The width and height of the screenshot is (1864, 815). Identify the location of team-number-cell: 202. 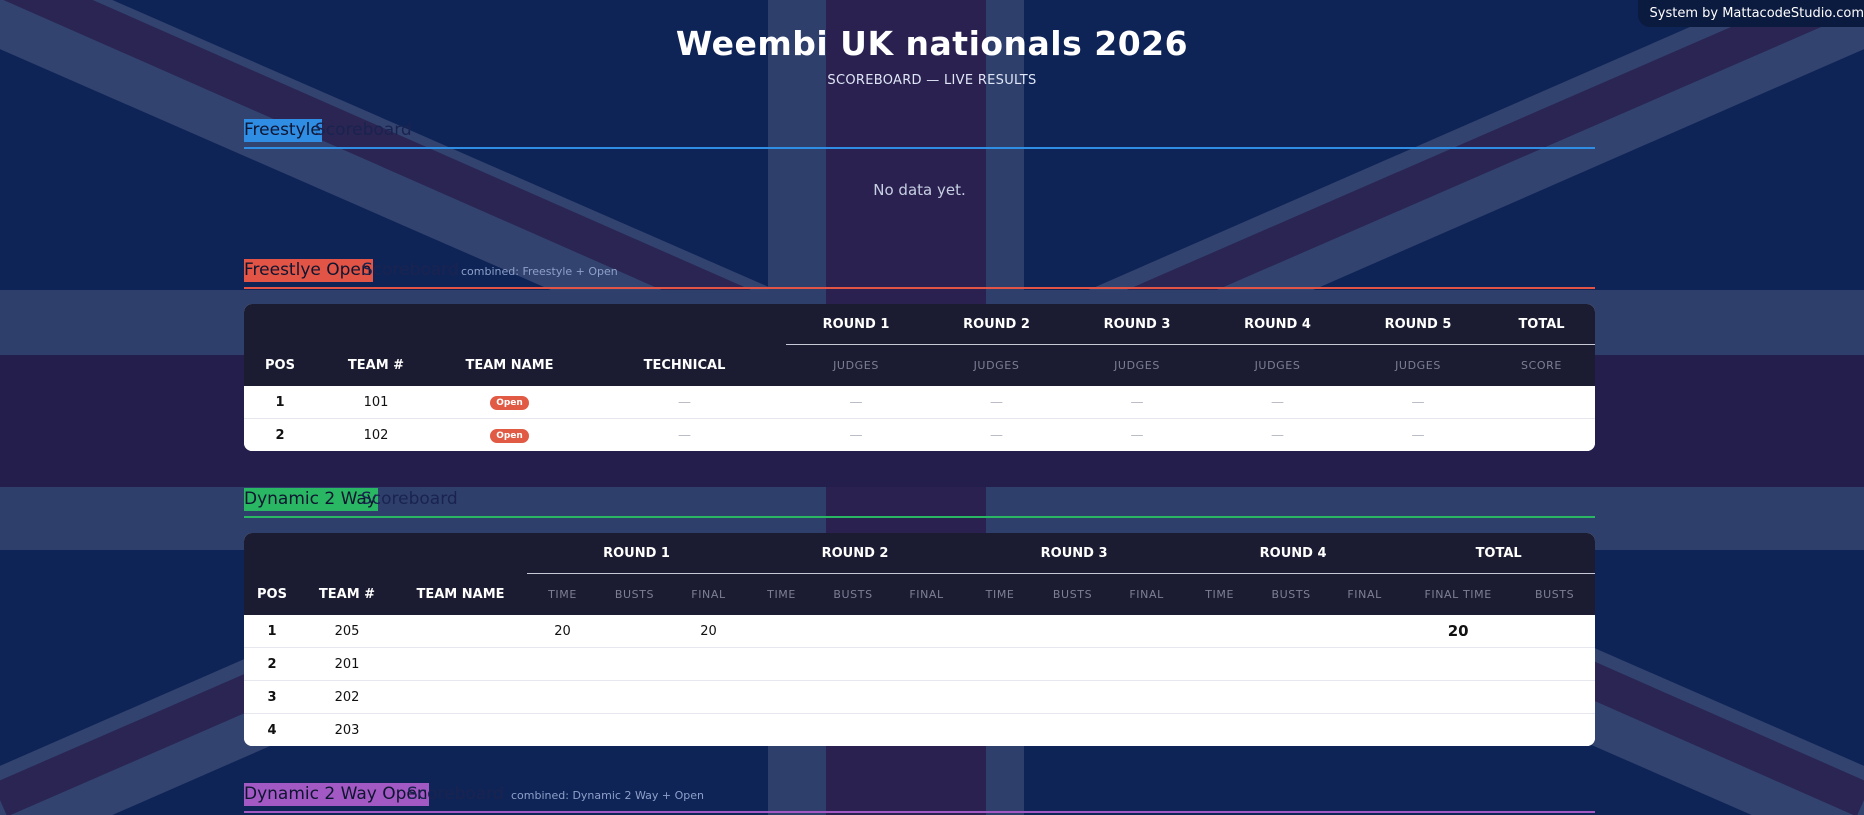
(347, 697).